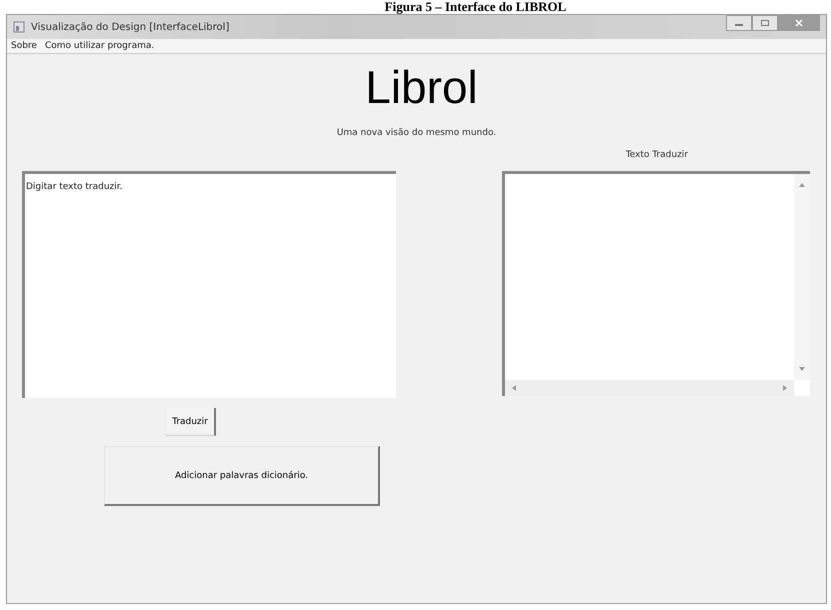  I want to click on close-button, so click(799, 23).